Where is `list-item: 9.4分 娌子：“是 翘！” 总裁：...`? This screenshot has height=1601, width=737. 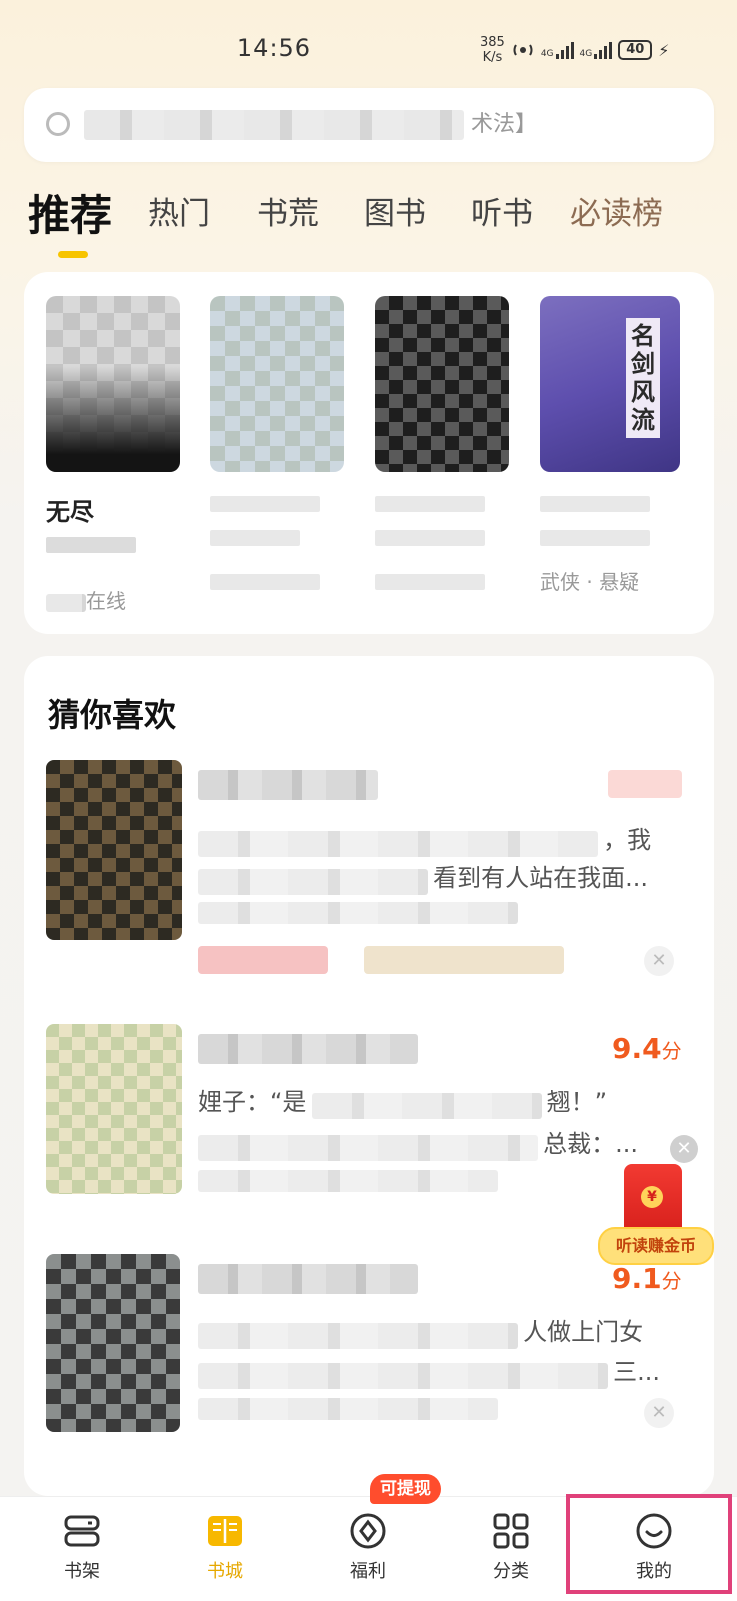 list-item: 9.4分 娌子：“是 翘！” 总裁：... is located at coordinates (369, 1124).